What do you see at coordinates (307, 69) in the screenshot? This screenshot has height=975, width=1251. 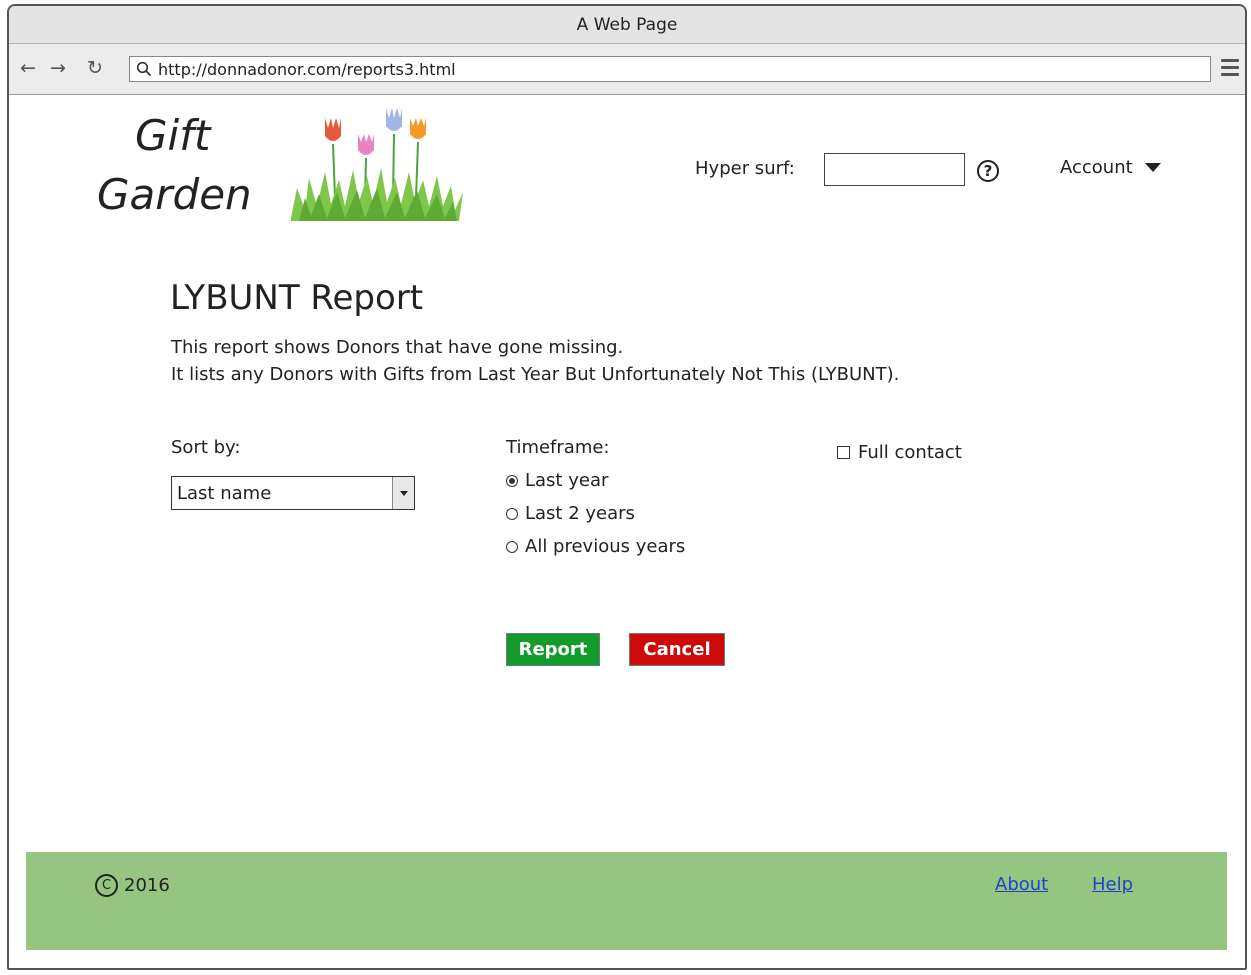 I see `url-text: http://donnadonor.com/reports3.html` at bounding box center [307, 69].